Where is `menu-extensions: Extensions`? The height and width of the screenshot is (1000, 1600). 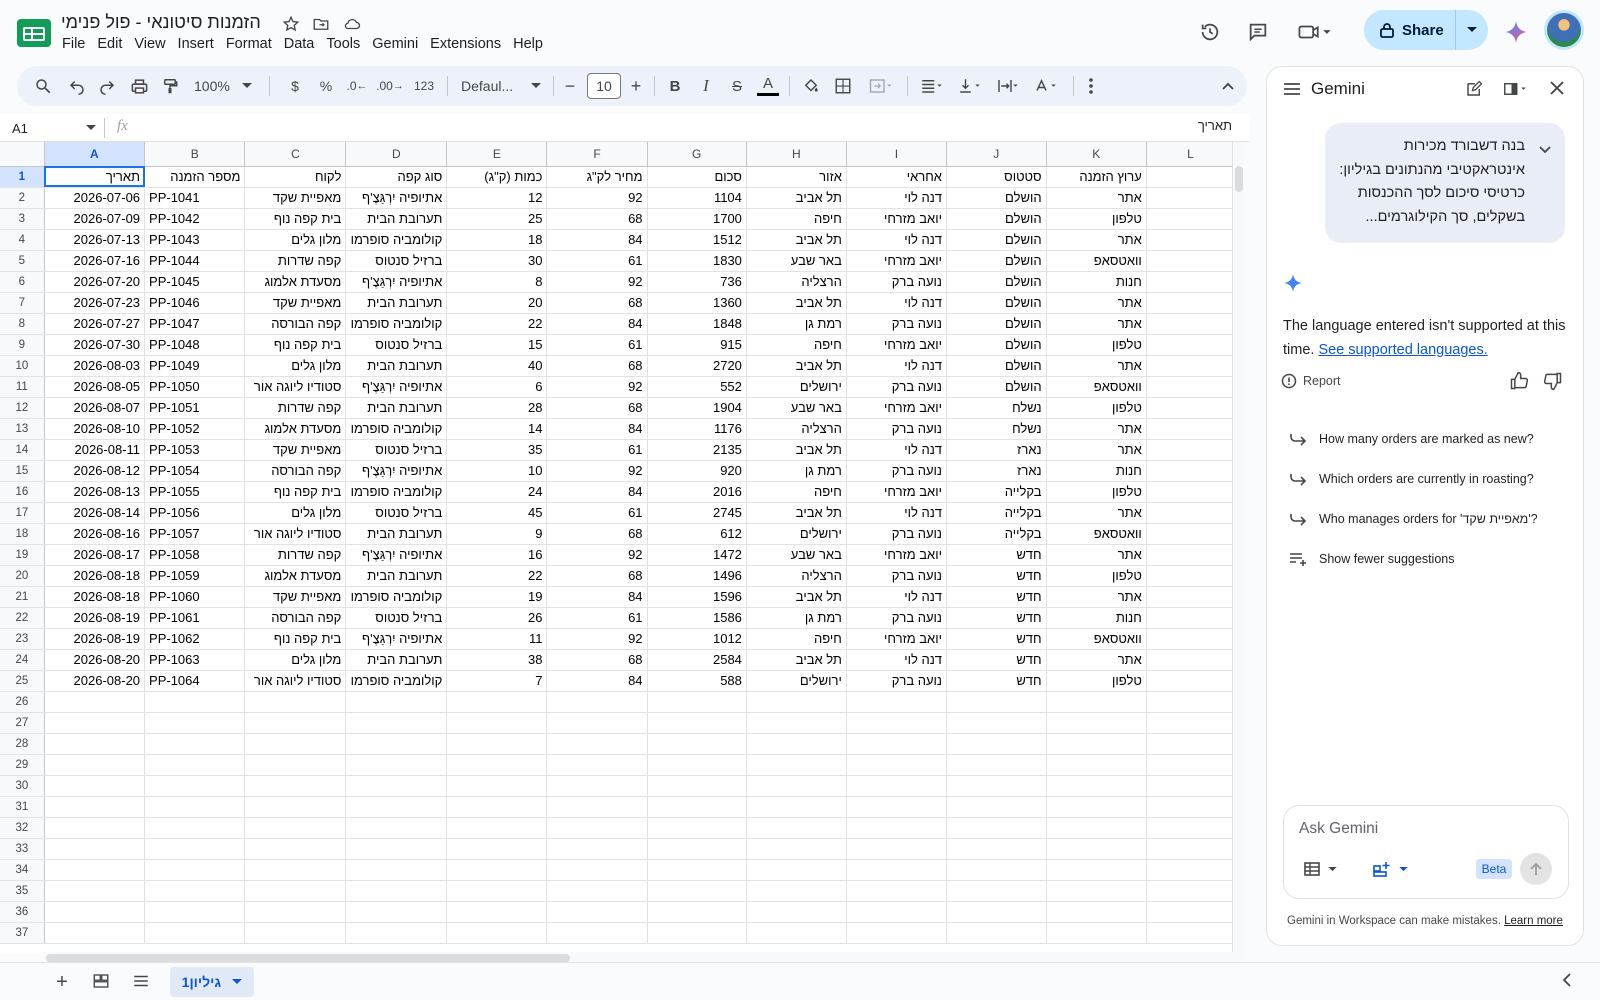
menu-extensions: Extensions is located at coordinates (469, 44).